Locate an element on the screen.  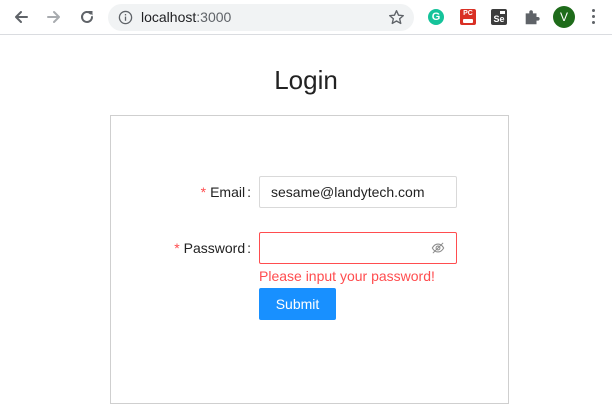
password-field is located at coordinates (358, 248).